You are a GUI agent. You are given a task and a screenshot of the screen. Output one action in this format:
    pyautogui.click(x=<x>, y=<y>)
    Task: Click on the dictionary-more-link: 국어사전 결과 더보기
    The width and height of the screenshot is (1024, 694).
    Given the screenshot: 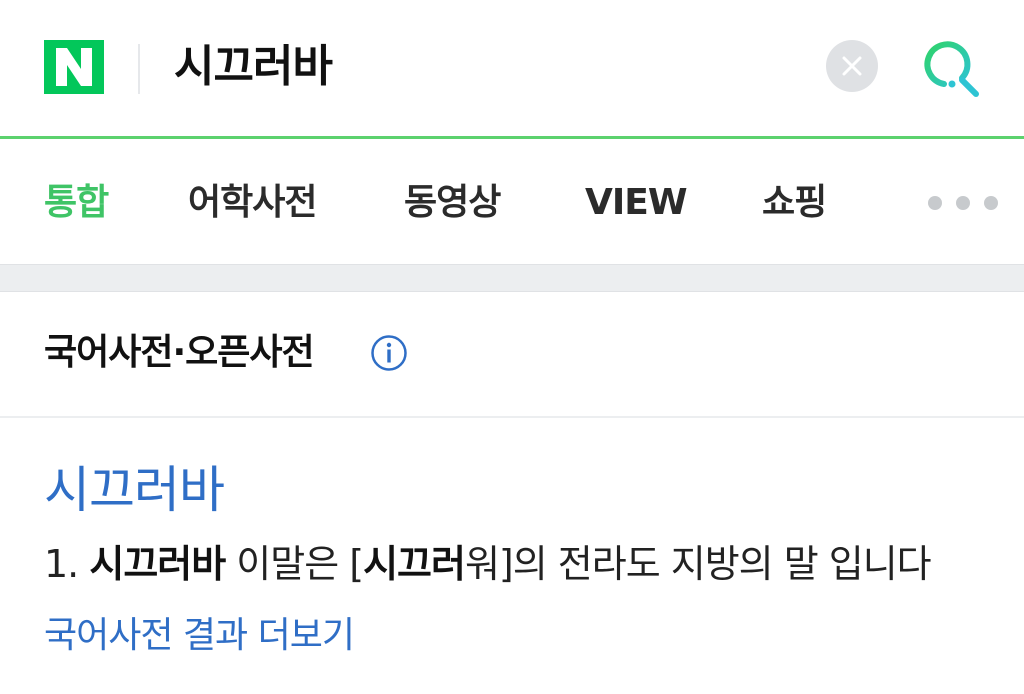 What is the action you would take?
    pyautogui.click(x=199, y=636)
    